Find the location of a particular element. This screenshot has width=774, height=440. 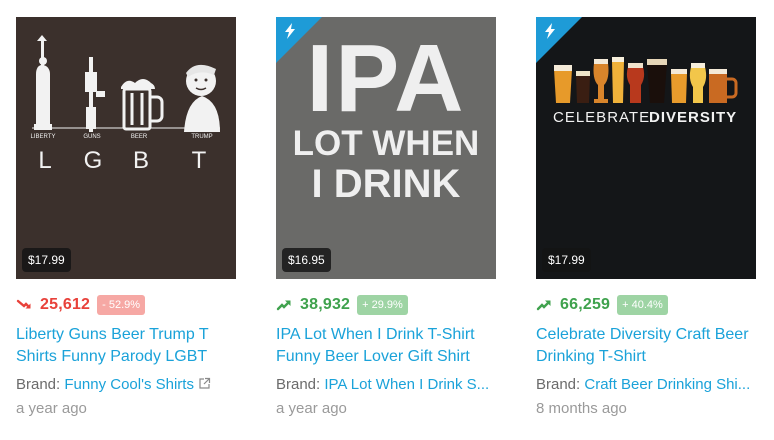

sales-rank-row: 38,932 + 29.9% is located at coordinates (386, 305).